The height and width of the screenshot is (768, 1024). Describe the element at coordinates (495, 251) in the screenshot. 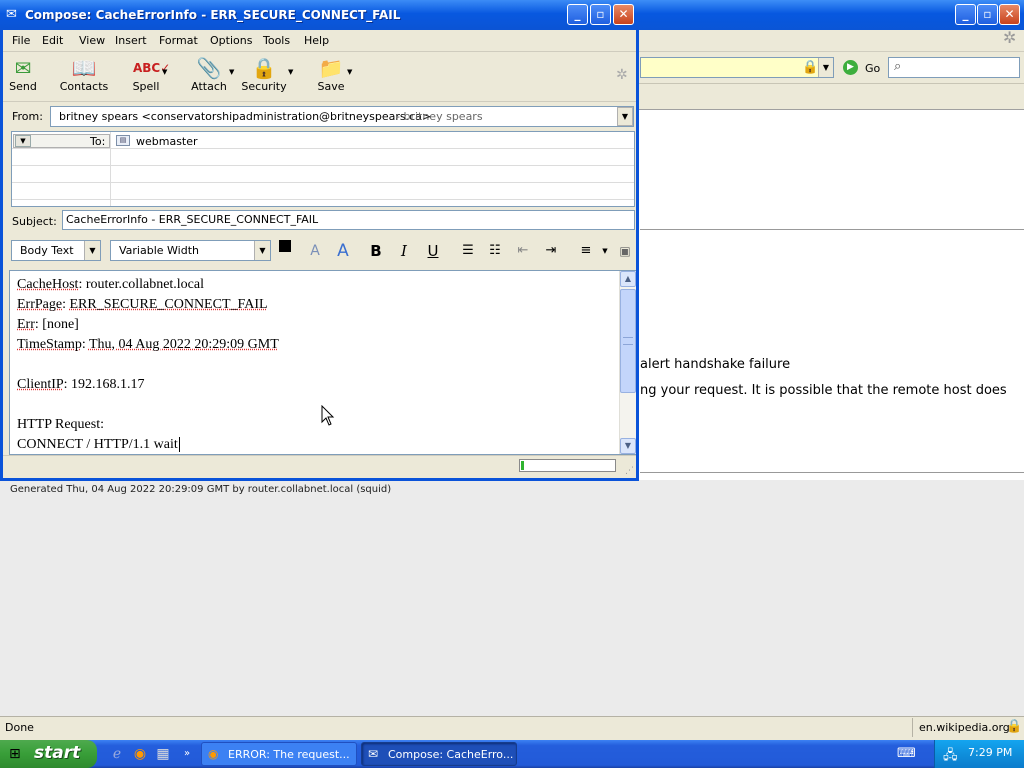

I see `numbered-list-icon: ☷` at that location.